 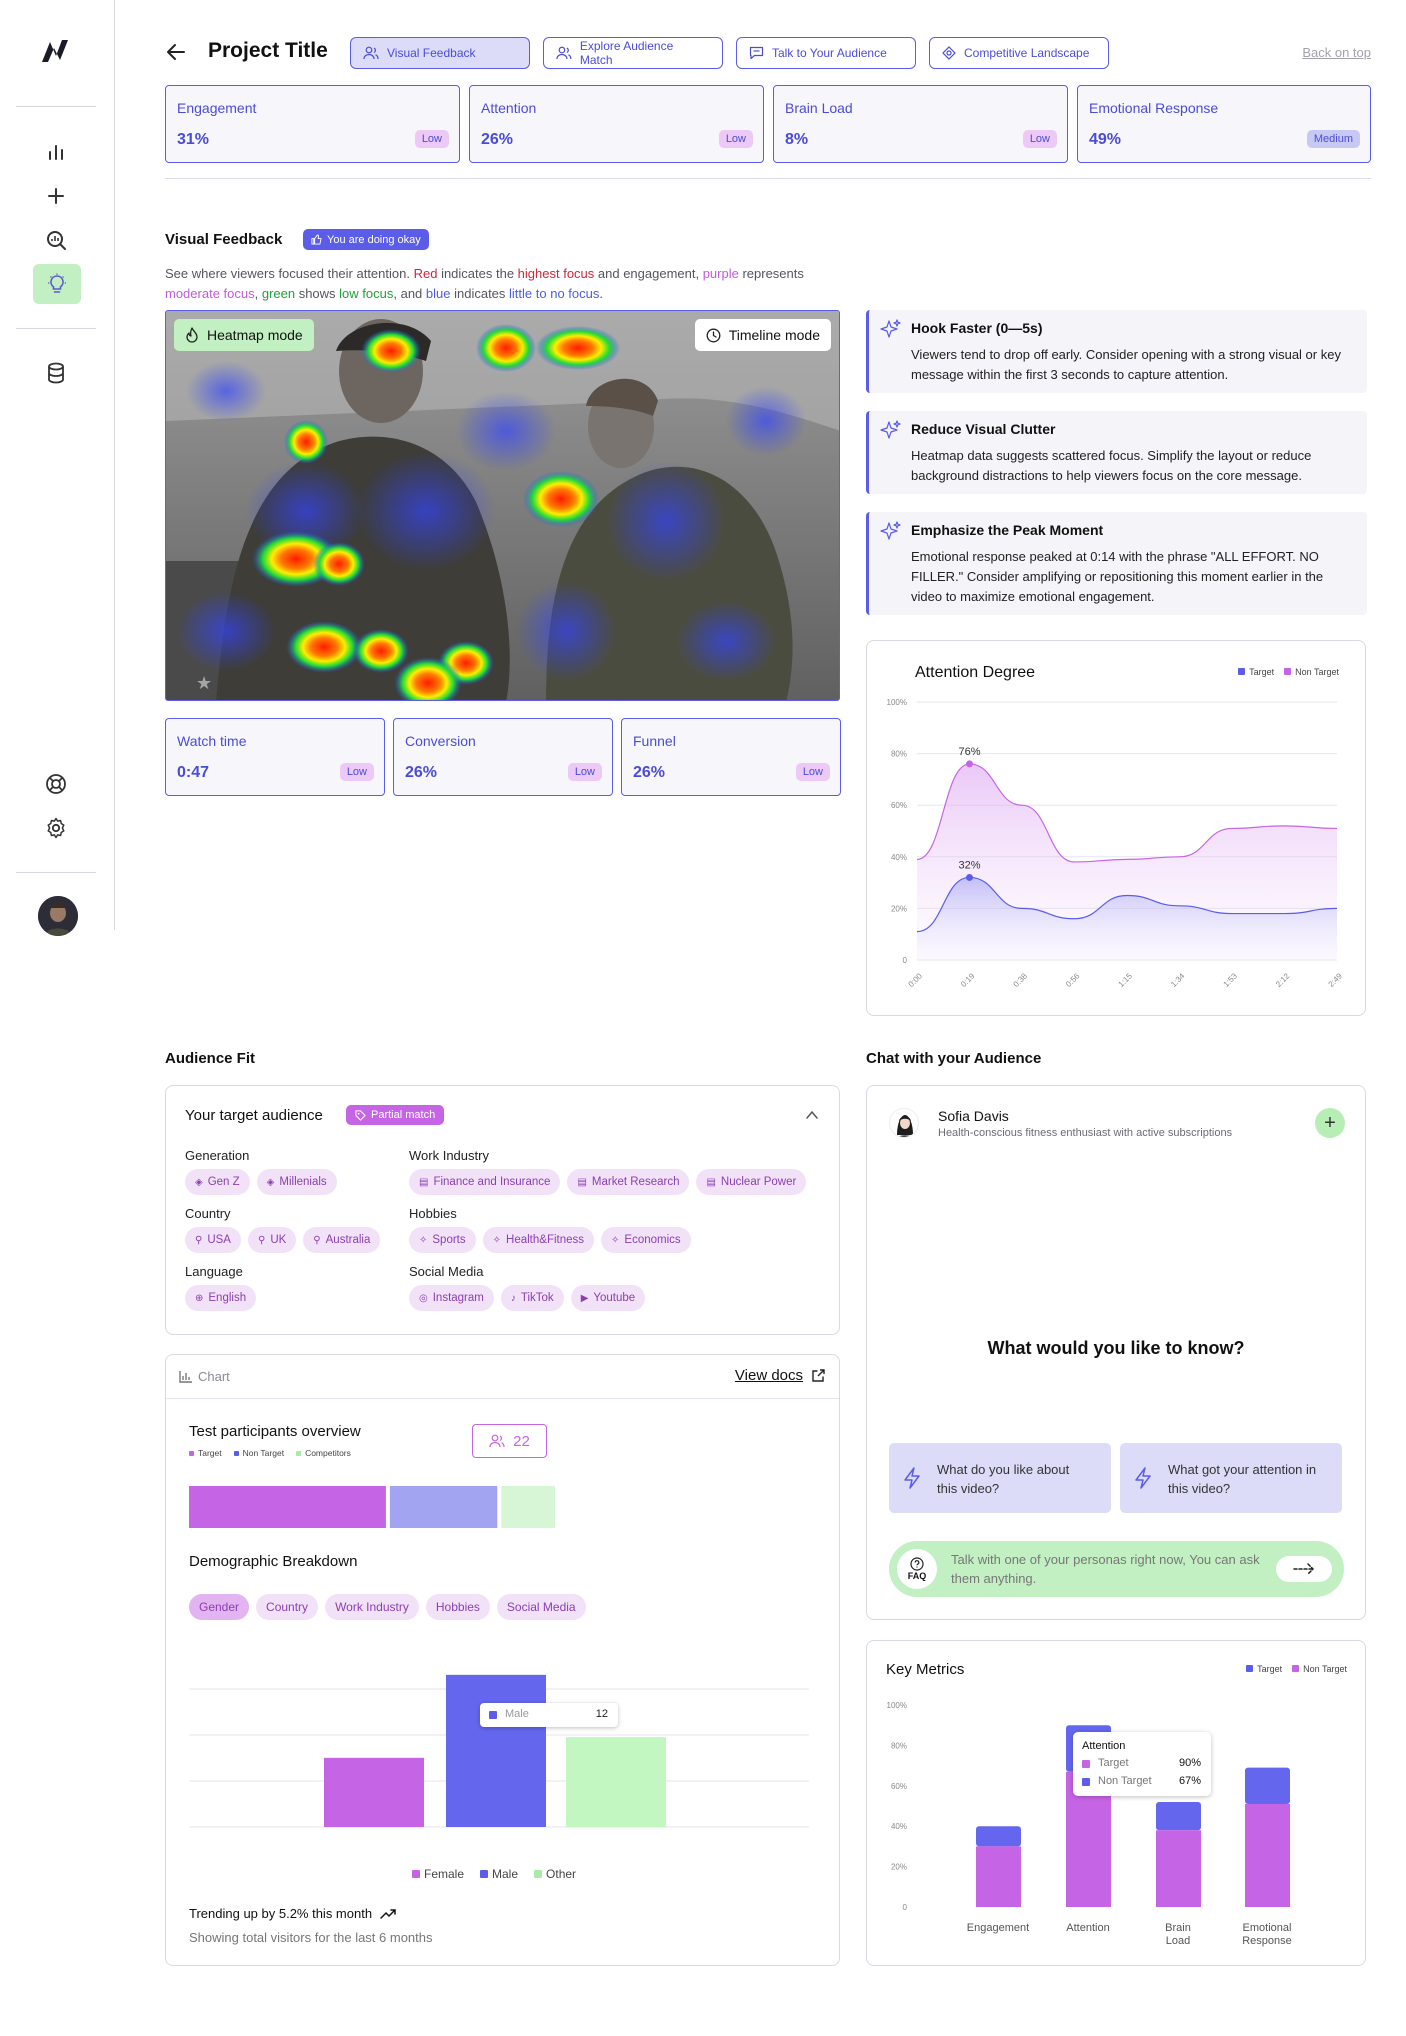 I want to click on chip: ▤ Market Research, so click(x=628, y=1182).